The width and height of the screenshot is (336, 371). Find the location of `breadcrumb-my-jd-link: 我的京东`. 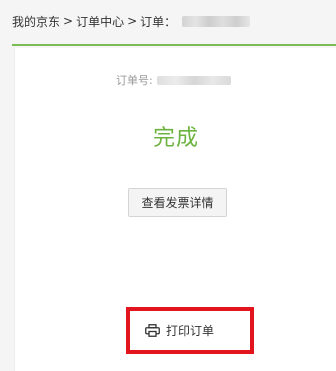

breadcrumb-my-jd-link: 我的京东 is located at coordinates (36, 21).